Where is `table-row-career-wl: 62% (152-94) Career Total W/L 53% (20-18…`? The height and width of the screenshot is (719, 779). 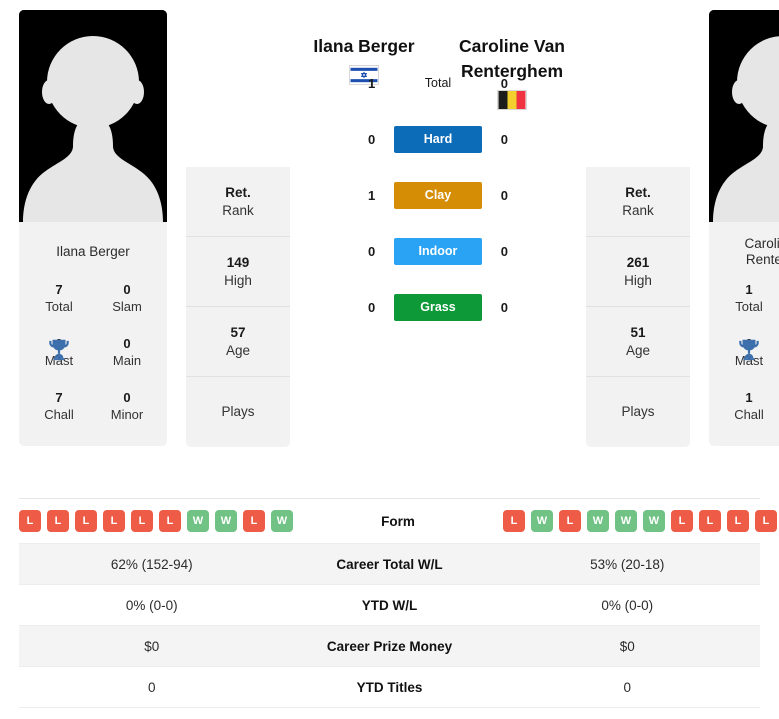
table-row-career-wl: 62% (152-94) Career Total W/L 53% (20-18… is located at coordinates (389, 564).